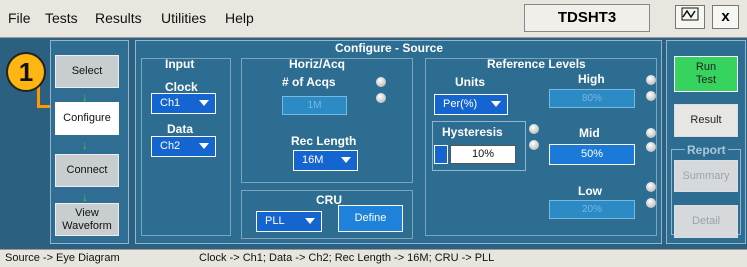 The height and width of the screenshot is (267, 747). I want to click on keypad-icon, so click(441, 154).